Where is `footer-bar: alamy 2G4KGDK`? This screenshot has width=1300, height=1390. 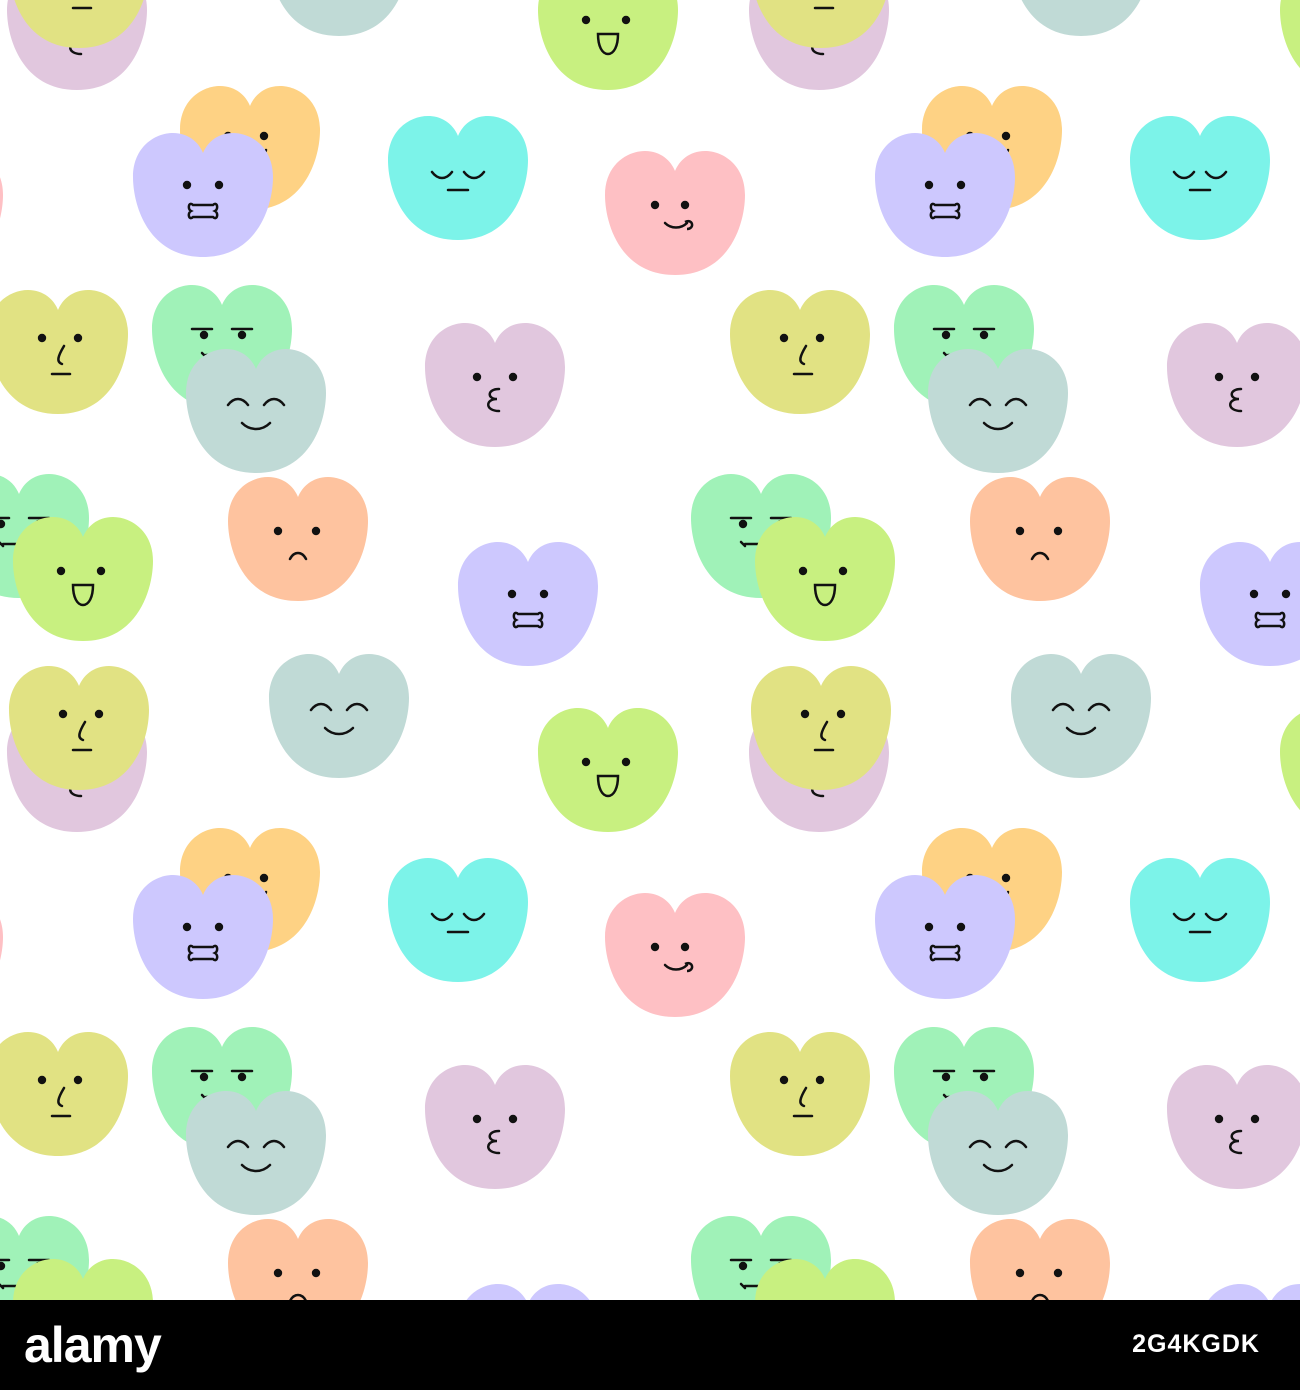 footer-bar: alamy 2G4KGDK is located at coordinates (650, 1345).